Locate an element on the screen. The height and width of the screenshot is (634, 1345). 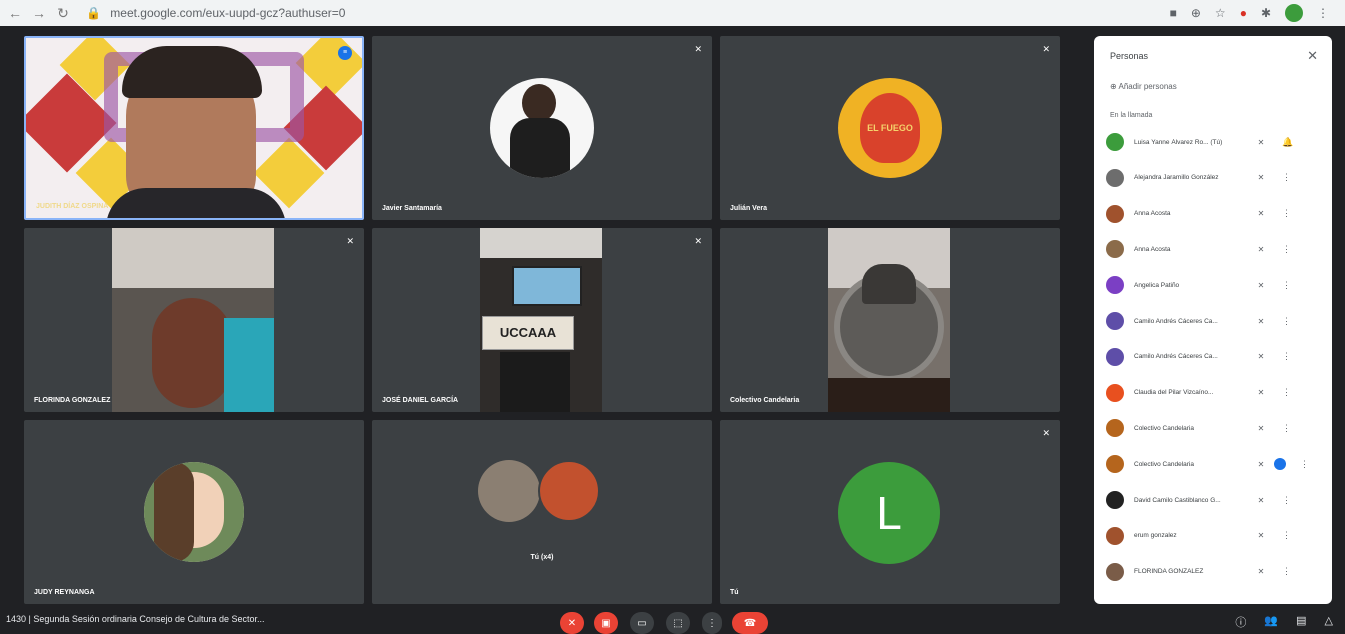
video-tile-4: ✕ FLORINDA GONZALEZ is located at coordinates (194, 320).